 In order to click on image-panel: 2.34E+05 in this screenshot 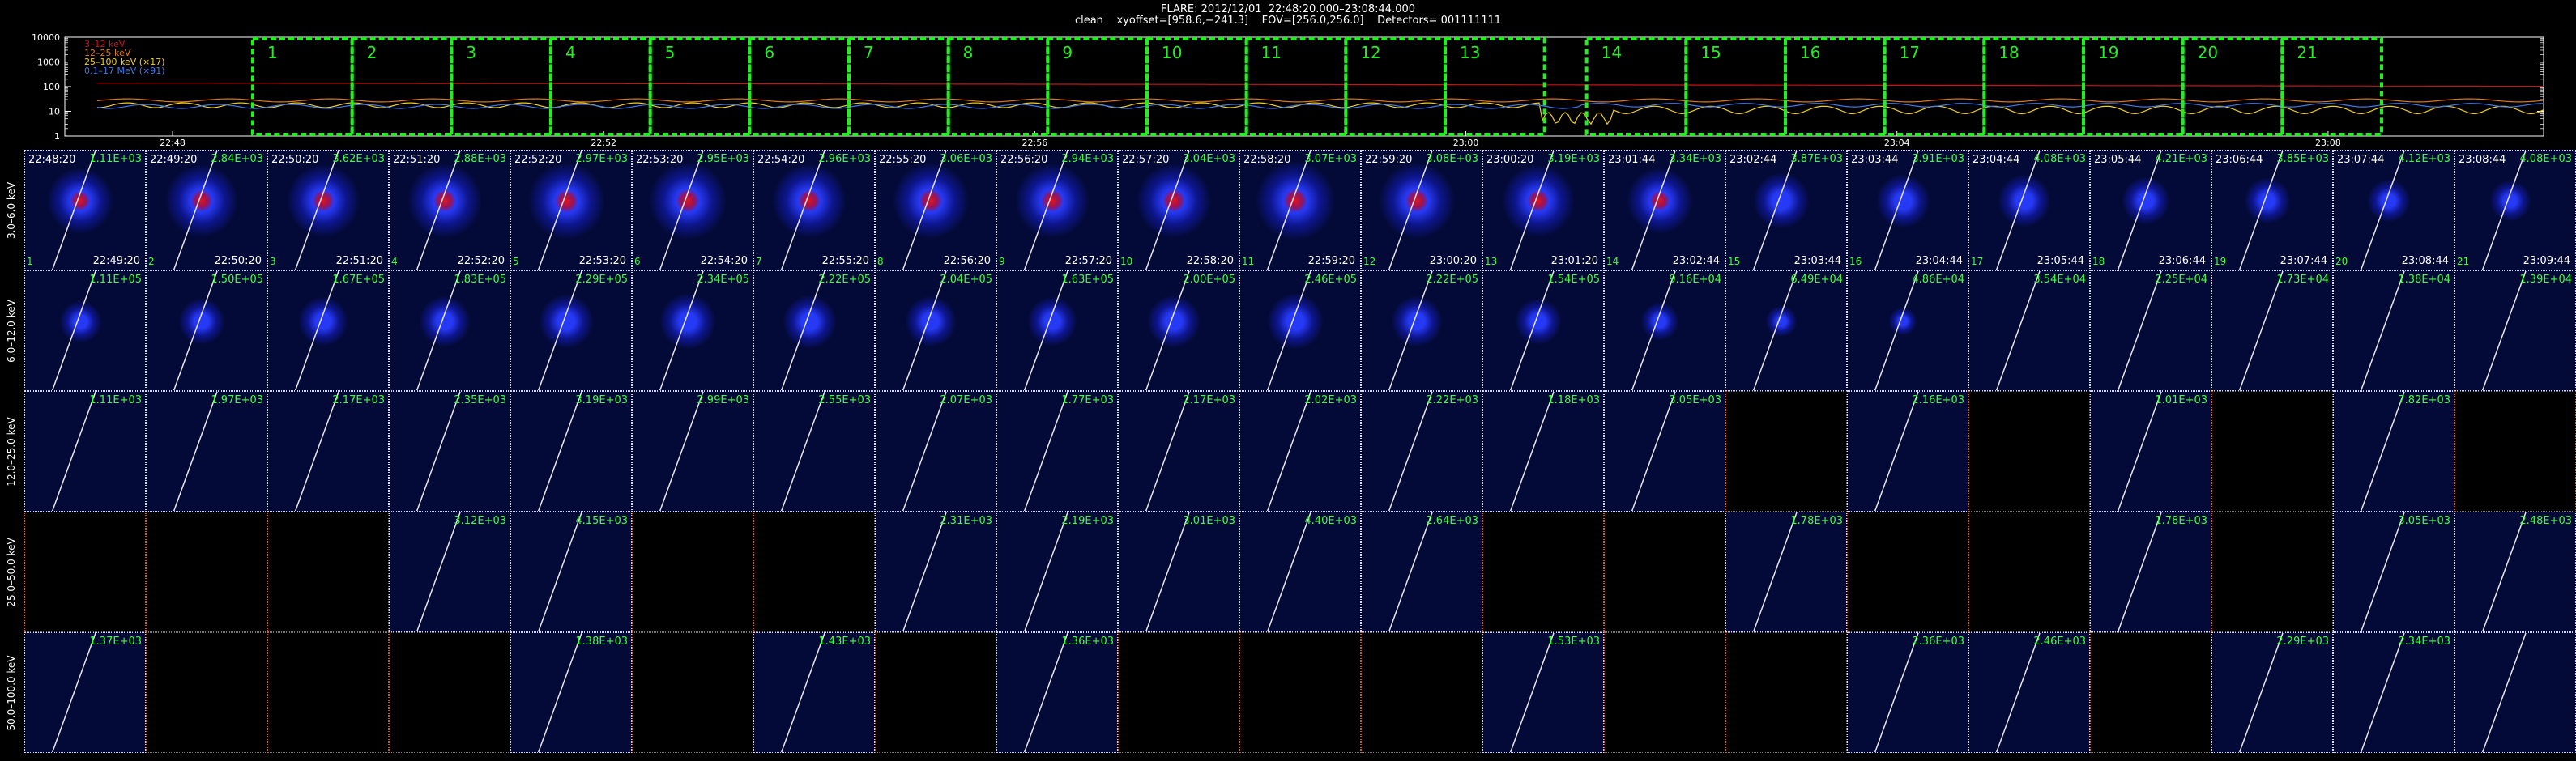, I will do `click(692, 330)`.